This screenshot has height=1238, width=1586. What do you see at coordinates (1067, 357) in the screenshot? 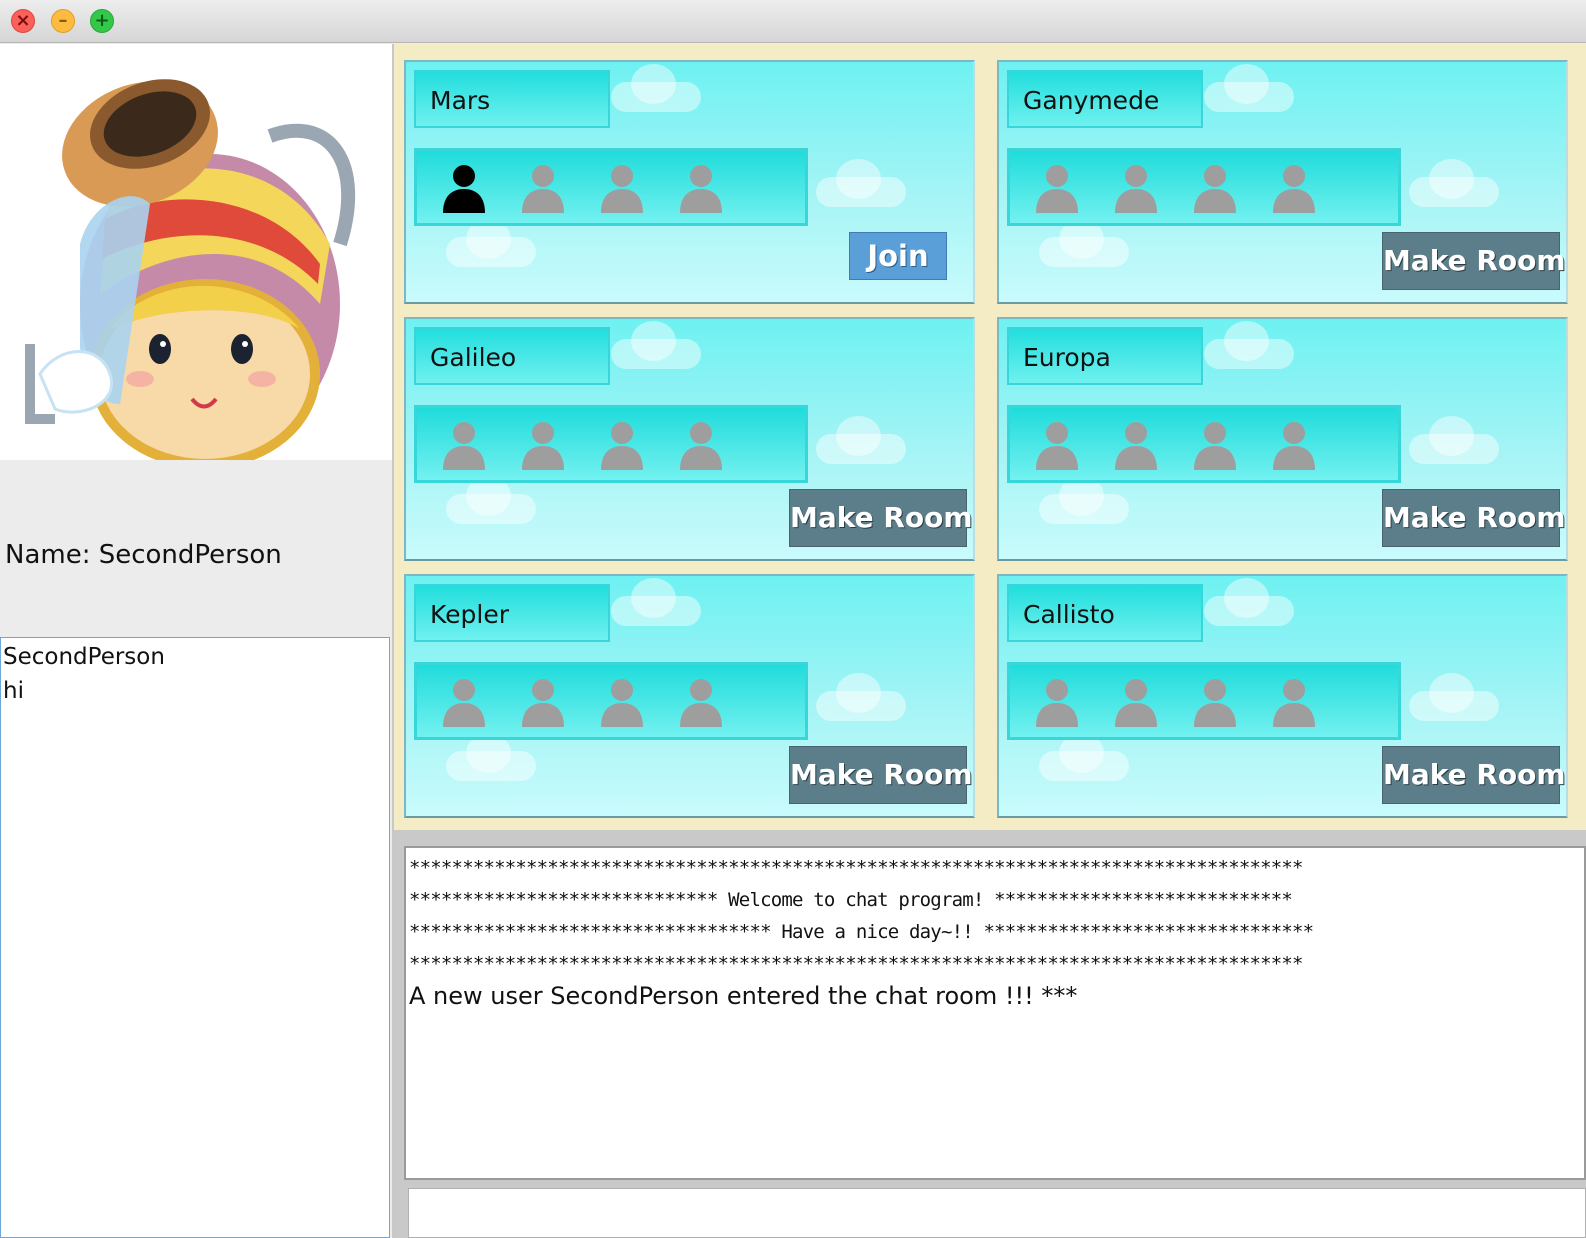
I see `room-name: Europa` at bounding box center [1067, 357].